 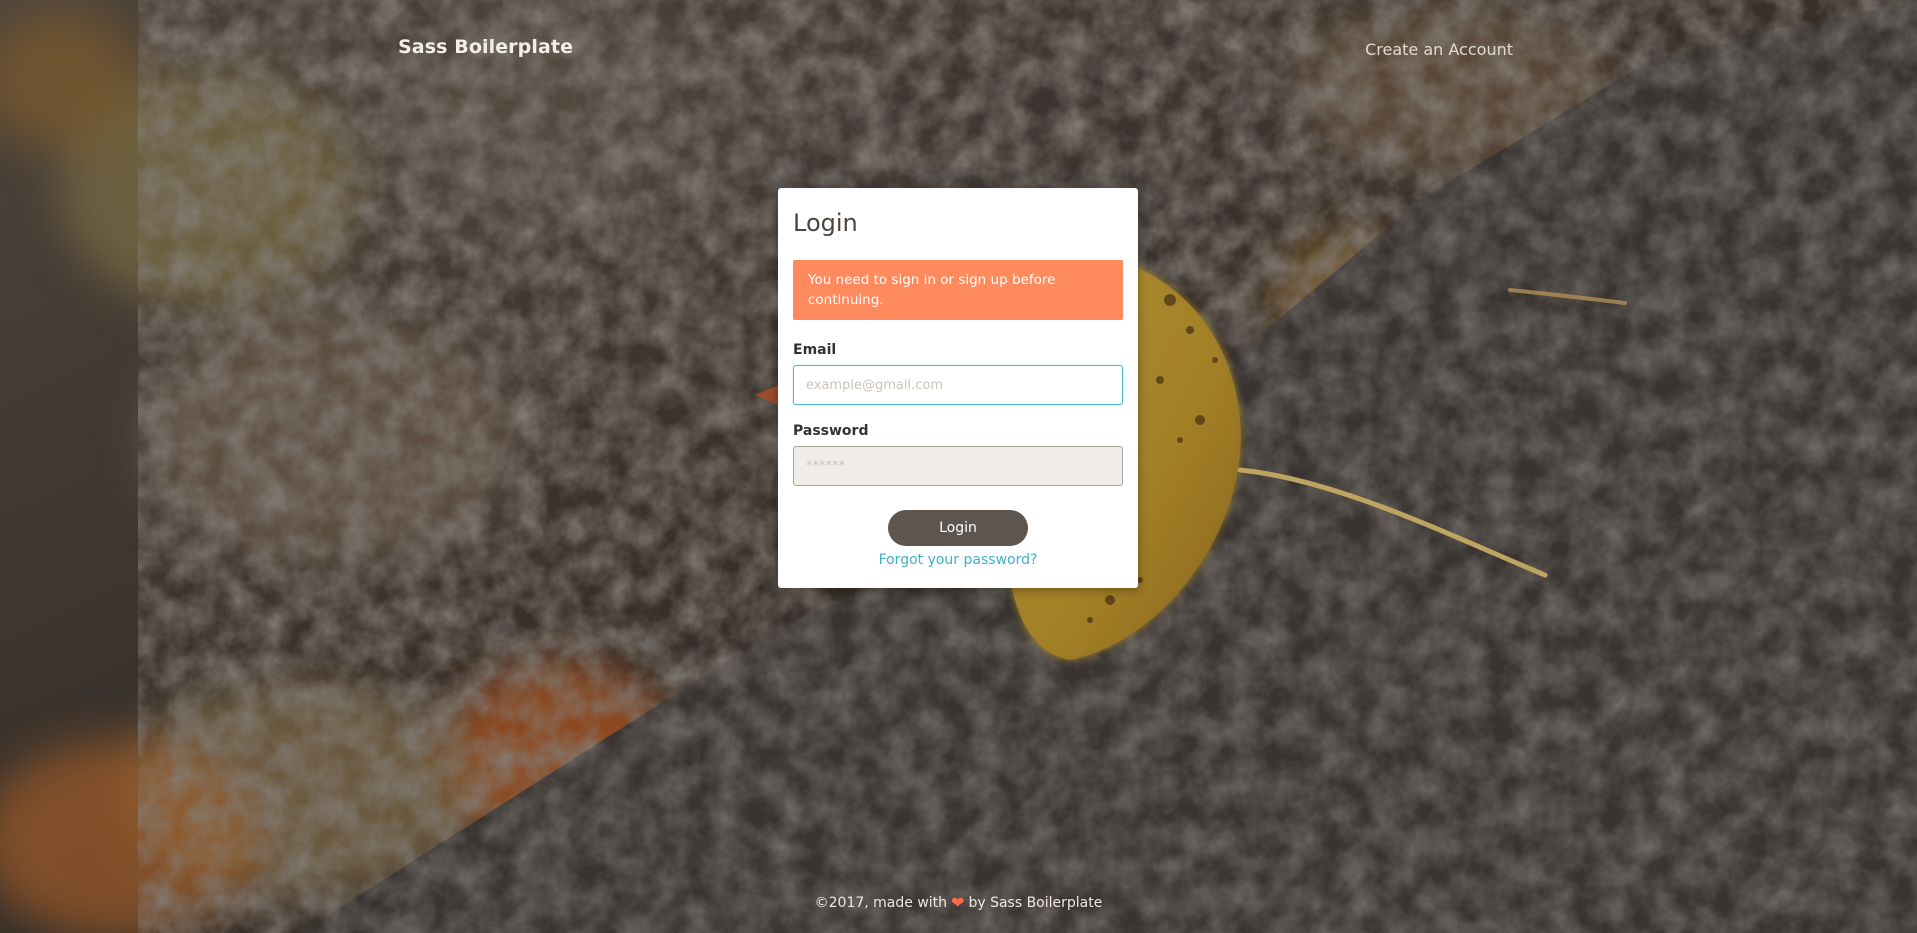 I want to click on forgot-password-link: Forgot your password?, so click(x=958, y=560).